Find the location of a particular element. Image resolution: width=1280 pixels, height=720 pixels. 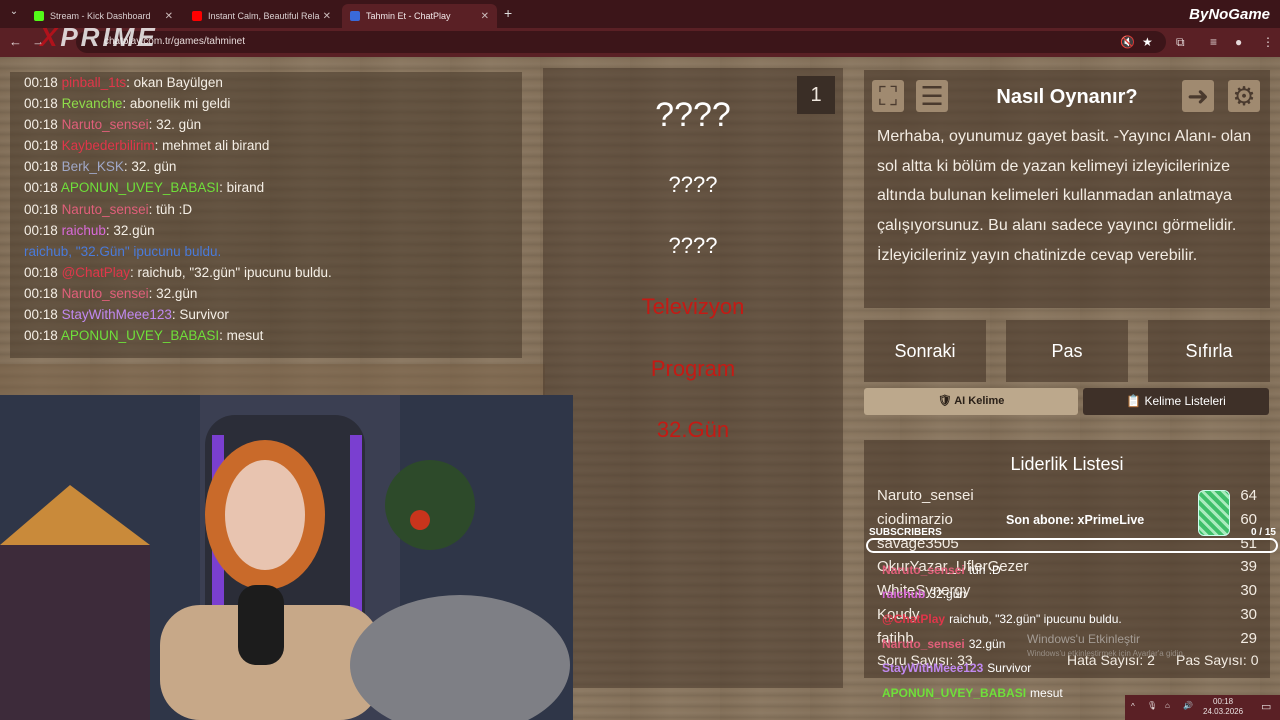

chat-text: : abonelik mi geldi is located at coordinates (176, 104).